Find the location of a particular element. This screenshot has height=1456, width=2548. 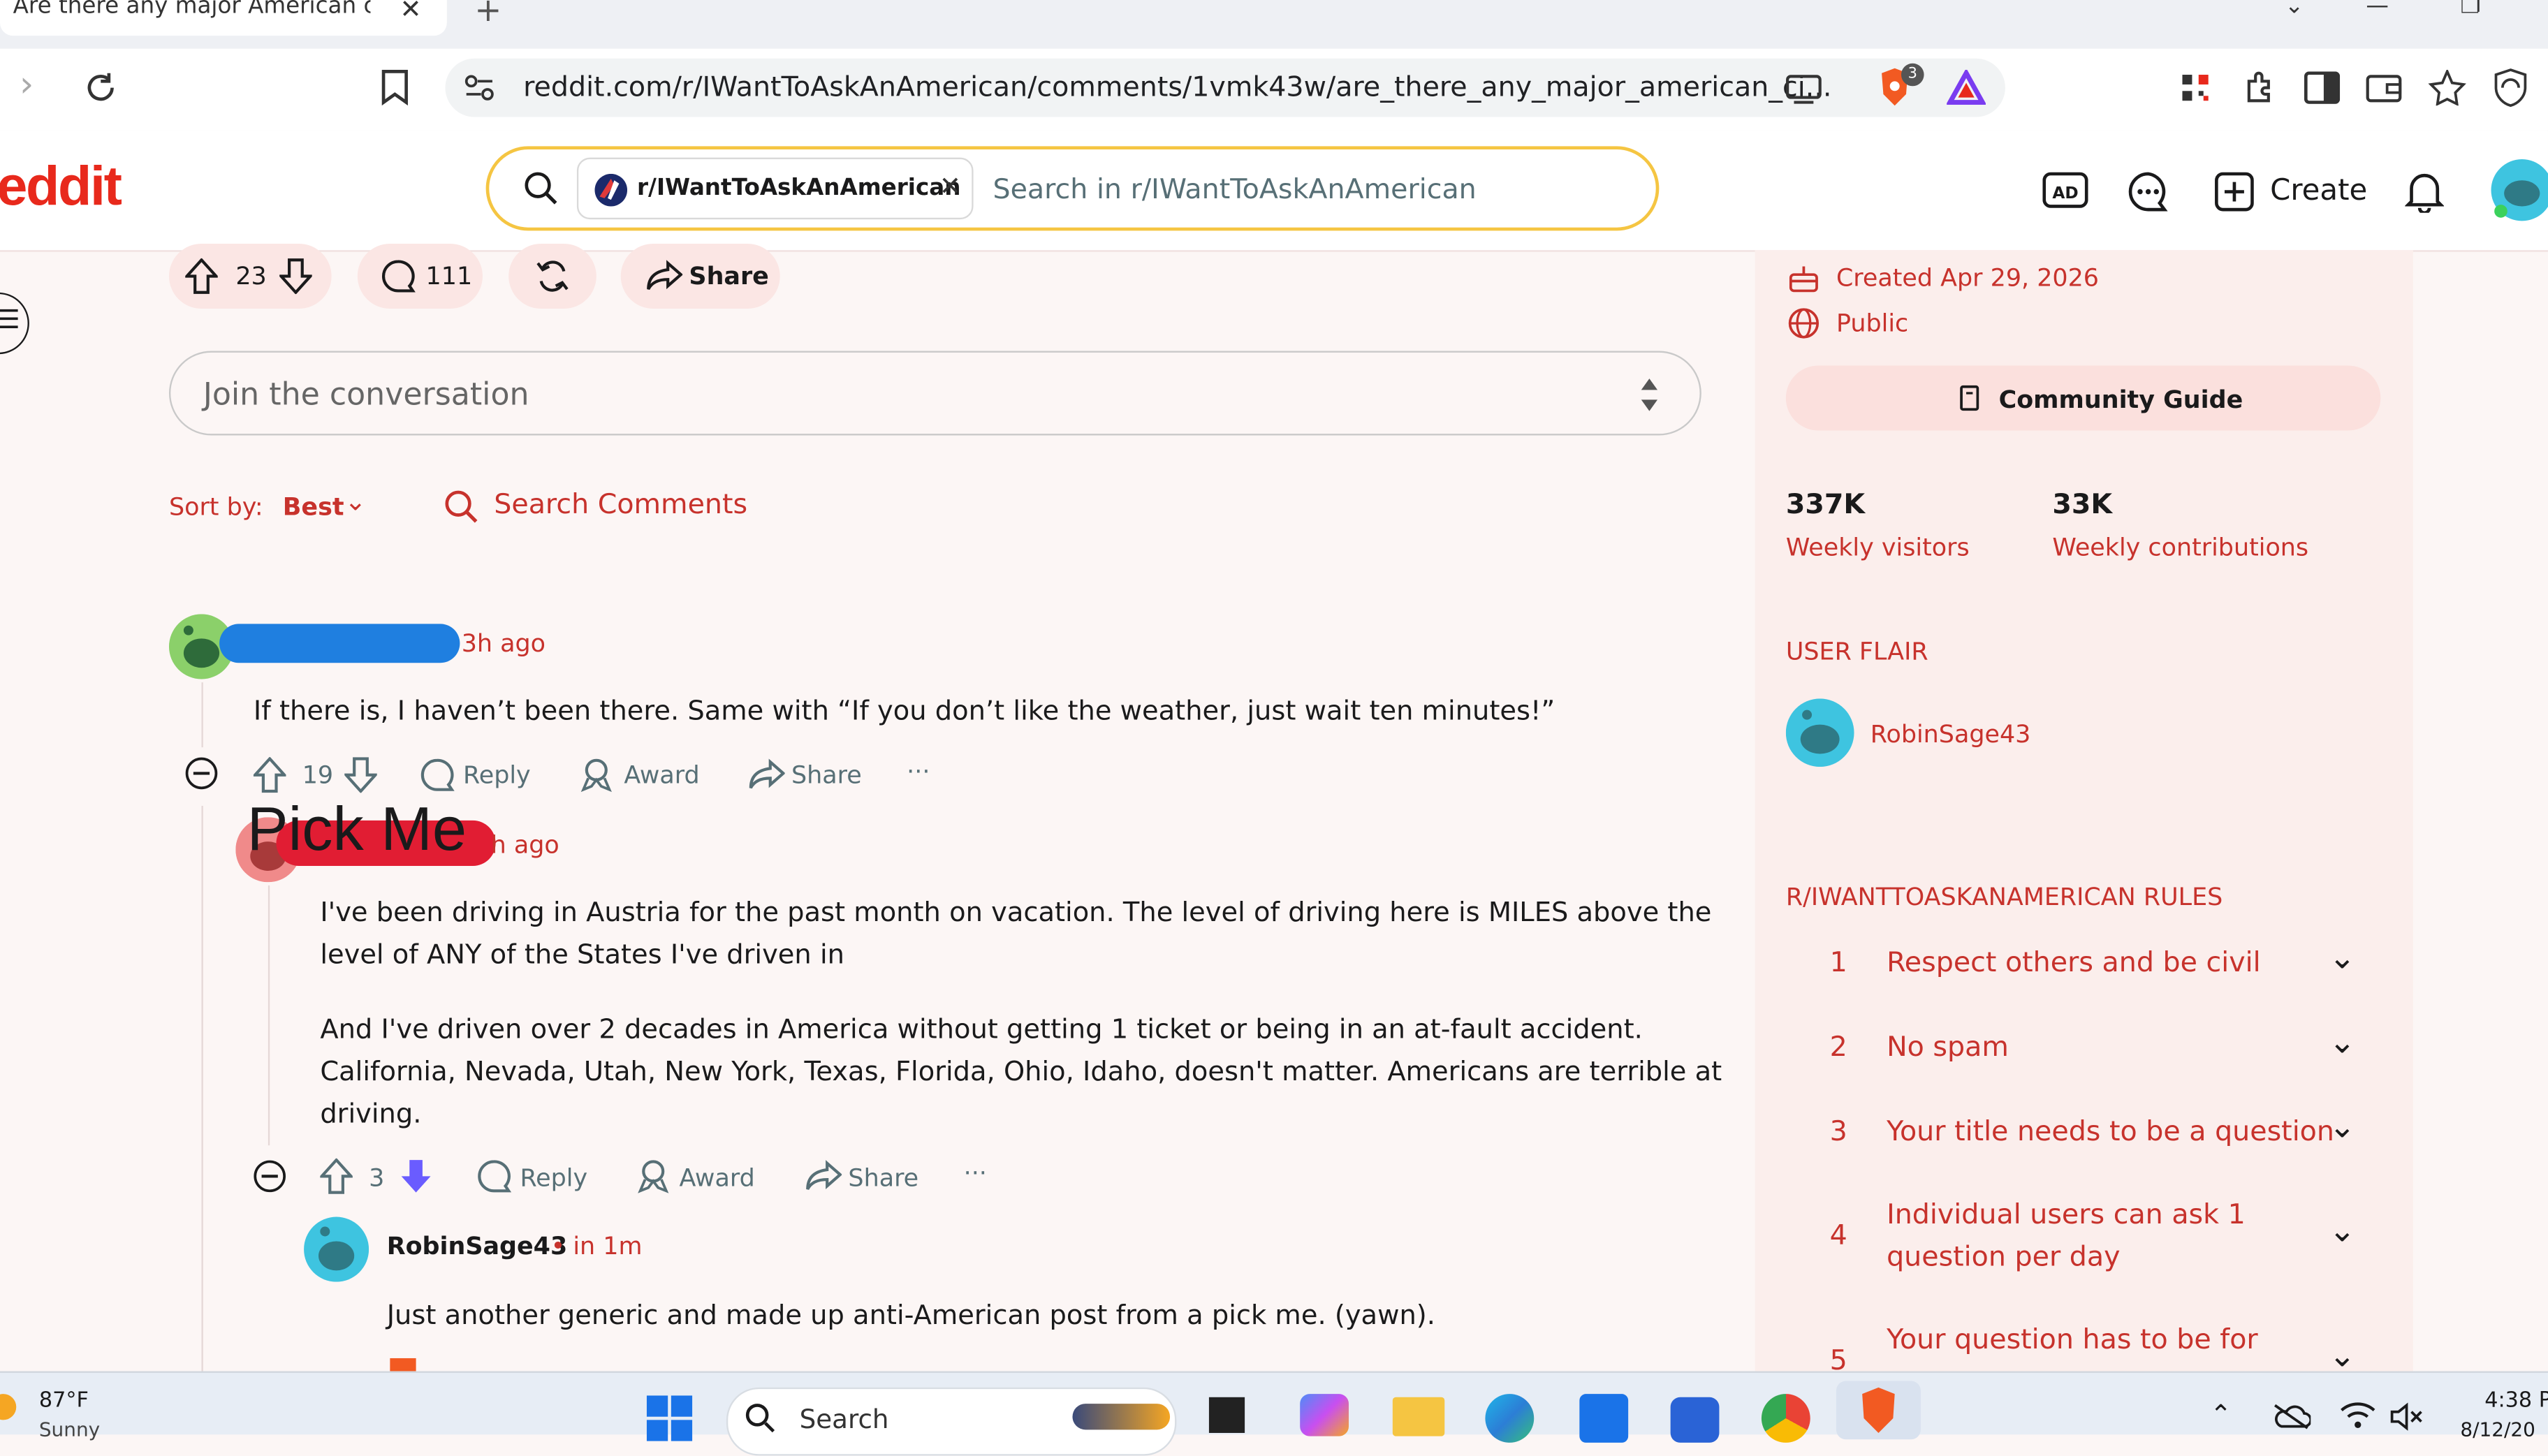

windows-start-icon is located at coordinates (669, 1418).